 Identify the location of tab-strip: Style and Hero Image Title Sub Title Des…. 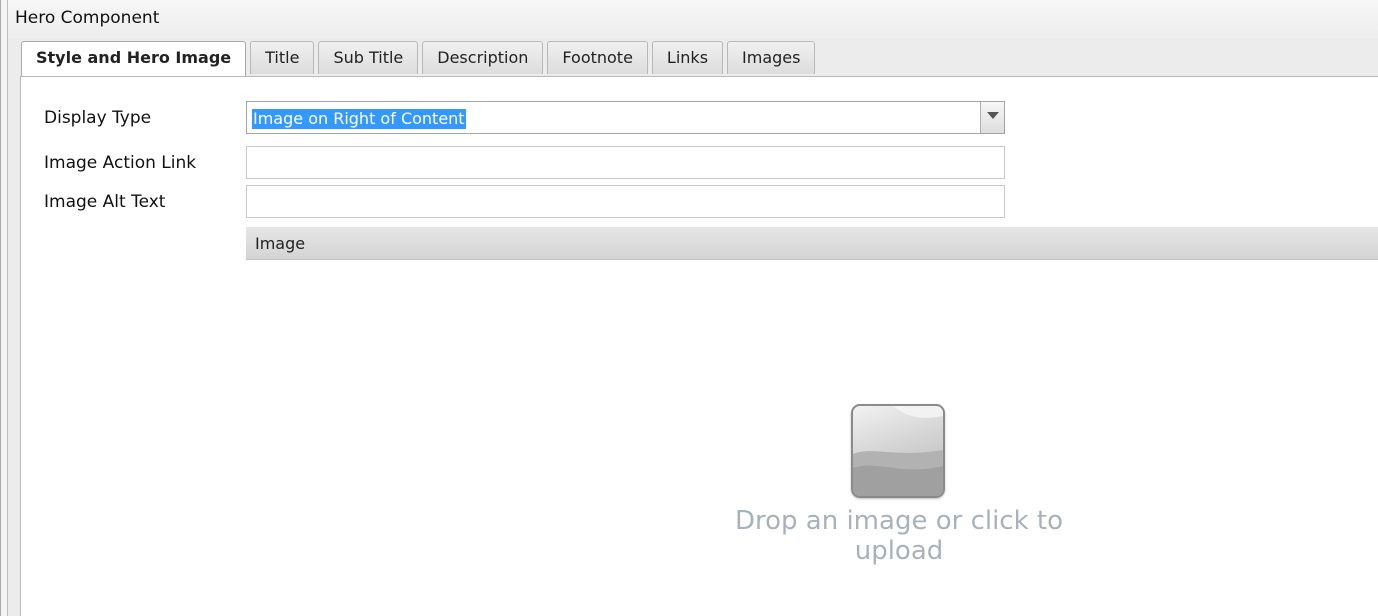
(418, 58).